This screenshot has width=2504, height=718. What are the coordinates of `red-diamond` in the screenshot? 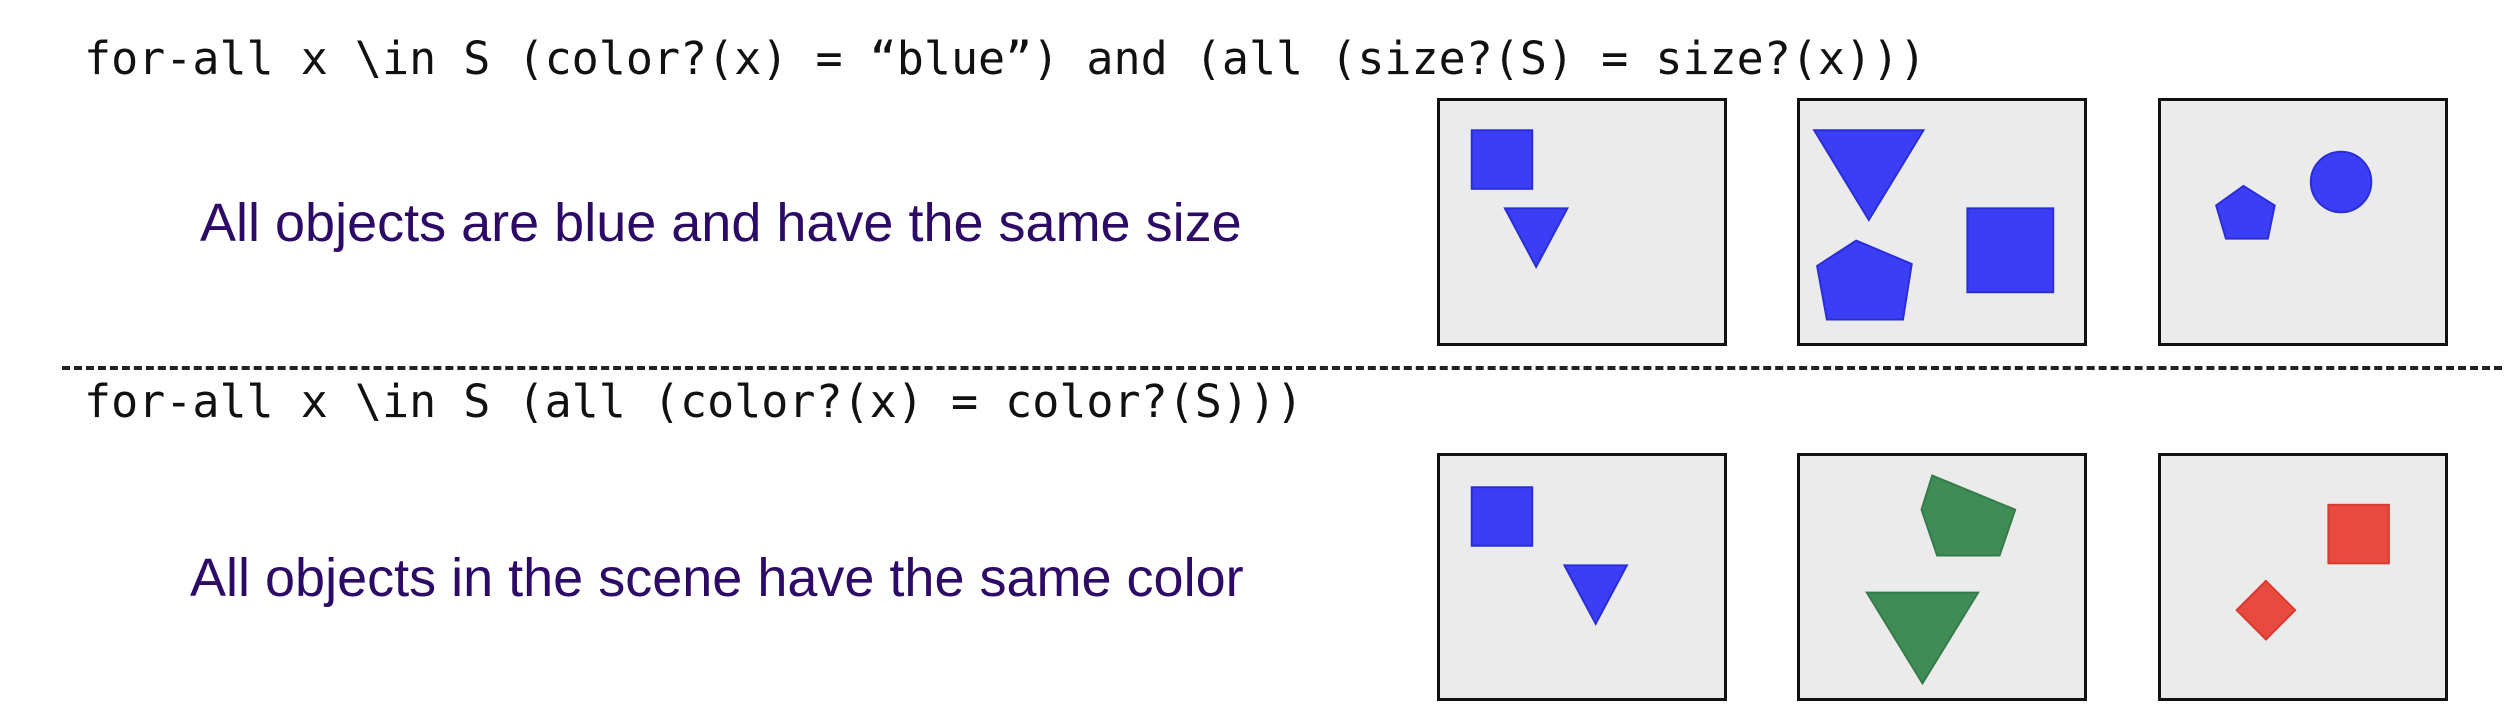 It's located at (2266, 610).